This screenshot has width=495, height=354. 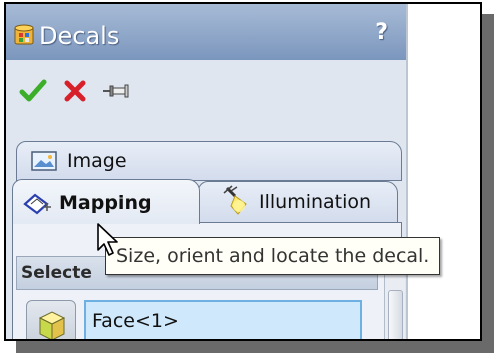 I want to click on tab-image: Image, so click(x=209, y=161).